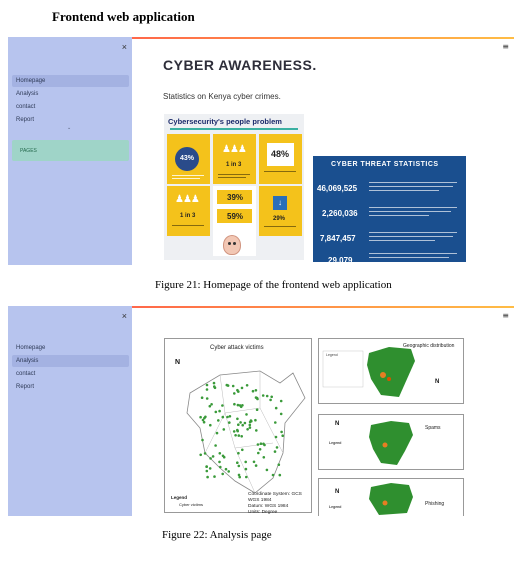 This screenshot has width=528, height=564. What do you see at coordinates (337, 424) in the screenshot?
I see `north-arrow: N` at bounding box center [337, 424].